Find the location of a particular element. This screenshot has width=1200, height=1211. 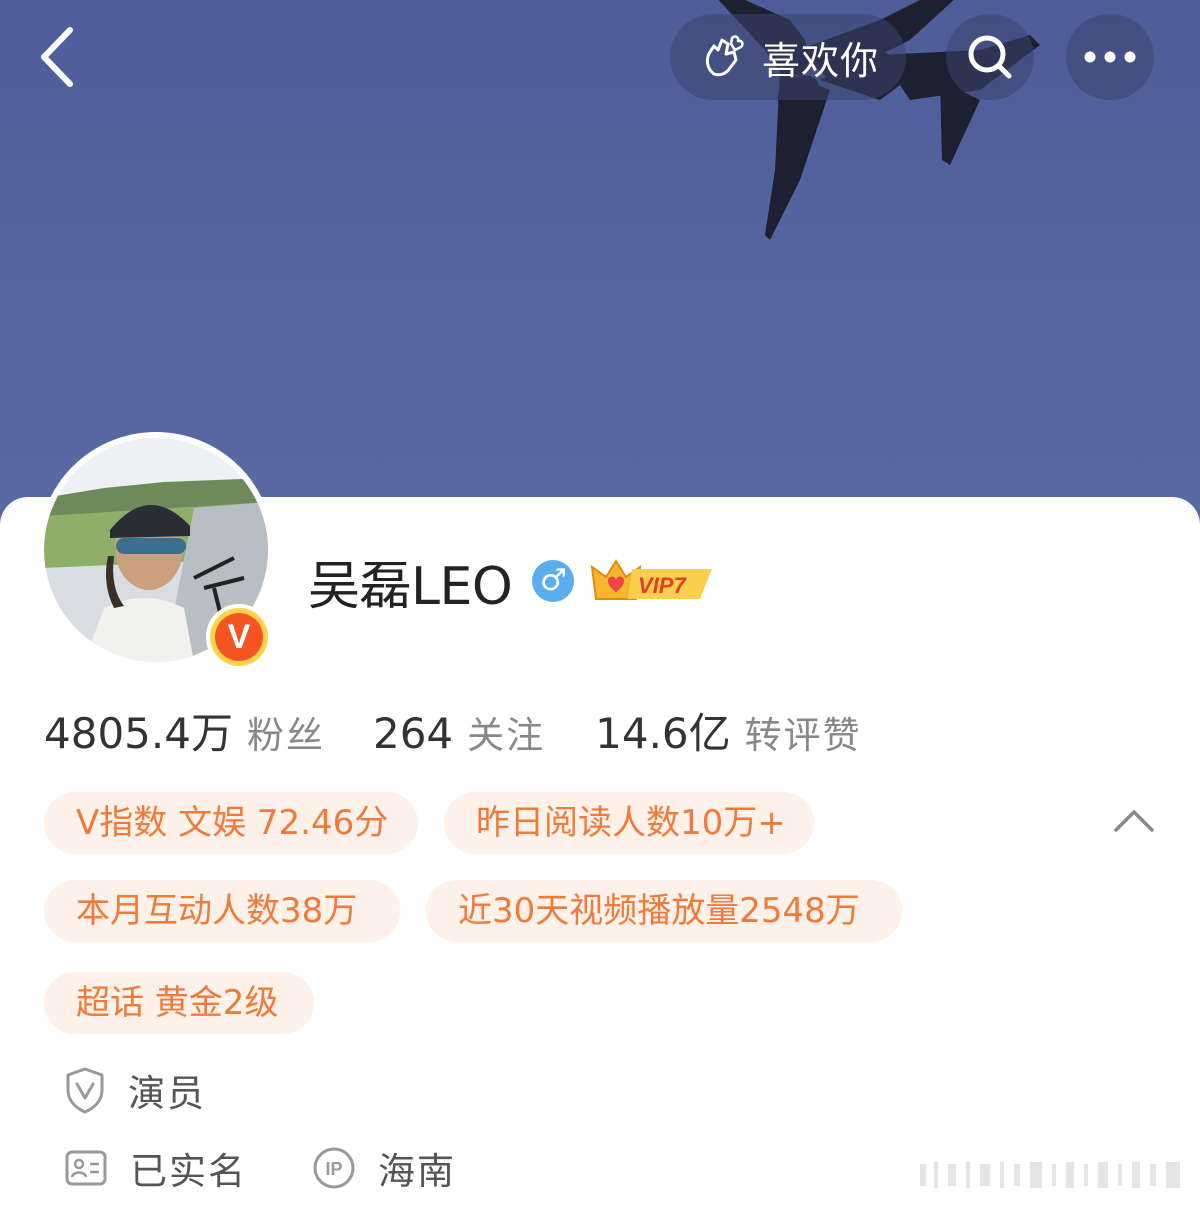

watermark-graphic is located at coordinates (1050, 1175).